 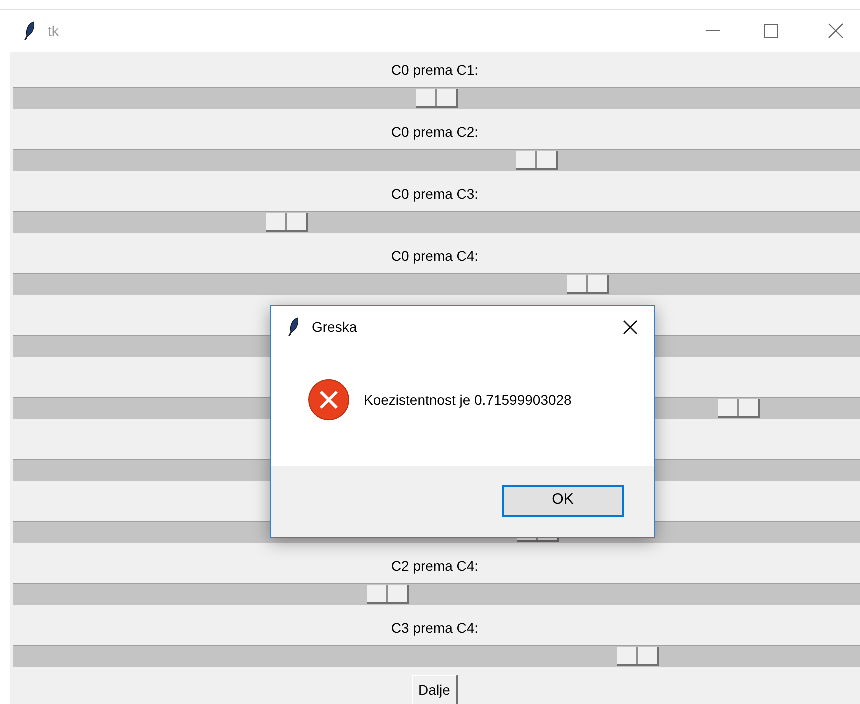 I want to click on scale-label: C2 prema C4:, so click(x=435, y=566).